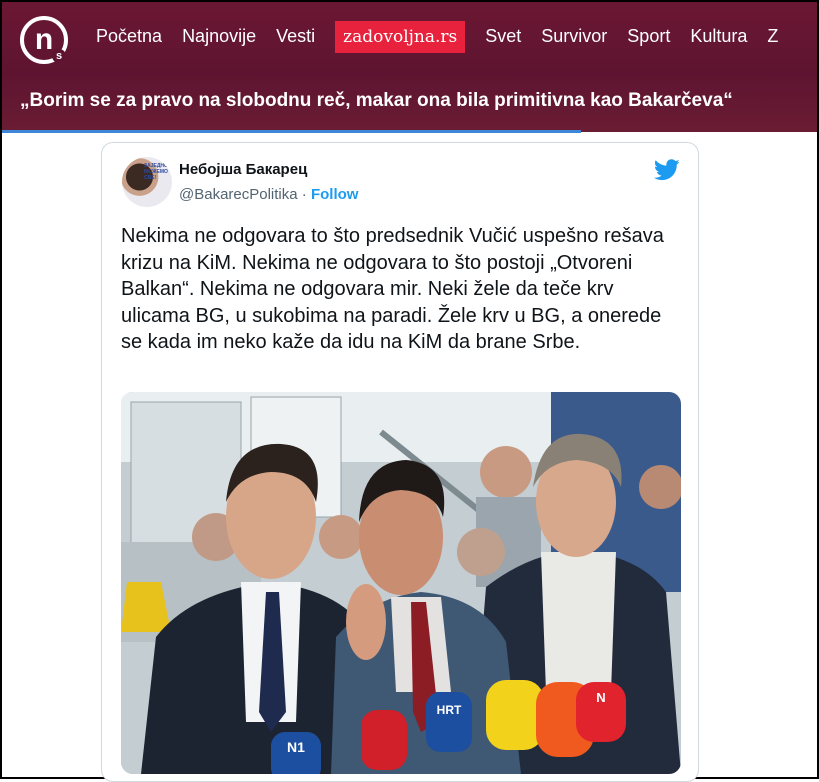 Image resolution: width=819 pixels, height=782 pixels. What do you see at coordinates (449, 710) in the screenshot?
I see `mic-label-hrt: HRT` at bounding box center [449, 710].